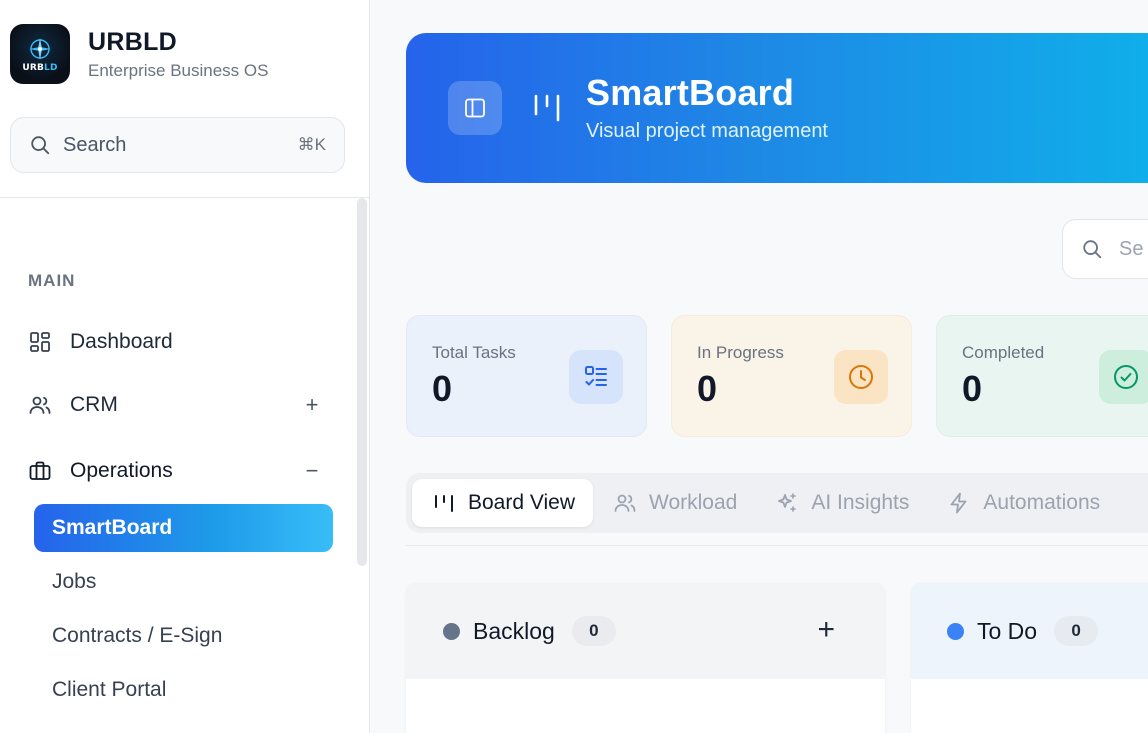 The height and width of the screenshot is (733, 1148). I want to click on briefcase-icon, so click(40, 471).